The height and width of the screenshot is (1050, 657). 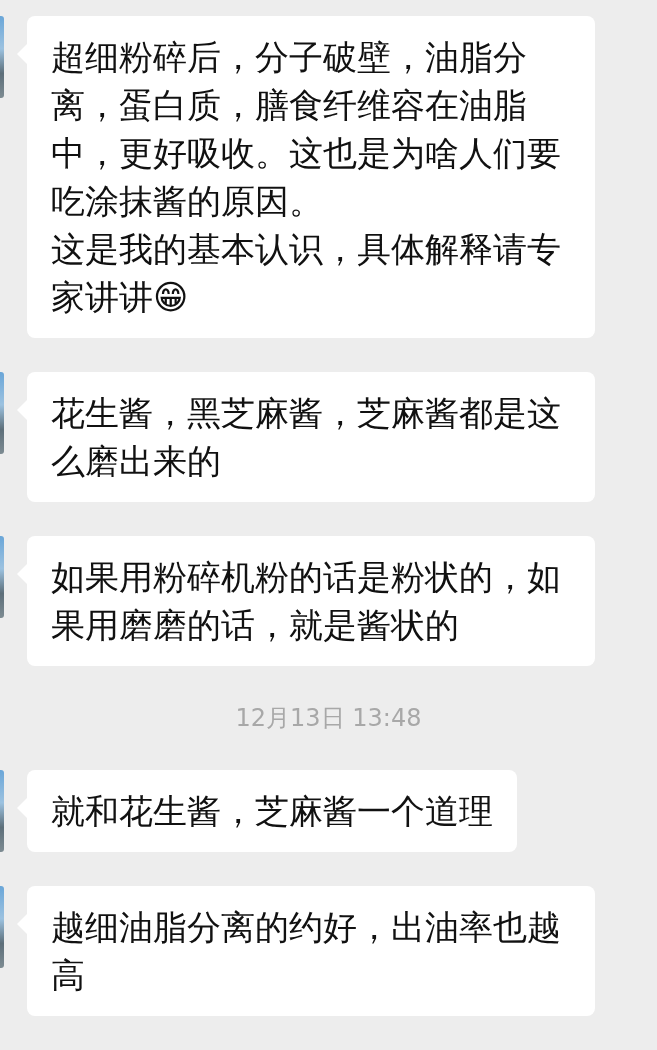 I want to click on message-text: 这是我的基本认识，具体解释请专家讲讲😁, so click(x=306, y=273).